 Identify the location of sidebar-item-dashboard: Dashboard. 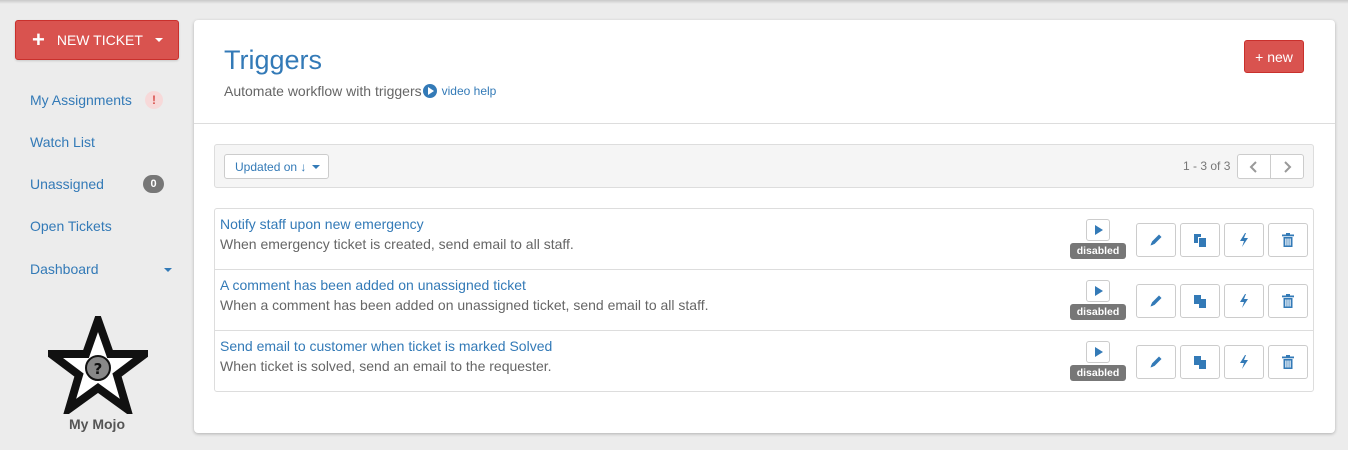
(64, 269).